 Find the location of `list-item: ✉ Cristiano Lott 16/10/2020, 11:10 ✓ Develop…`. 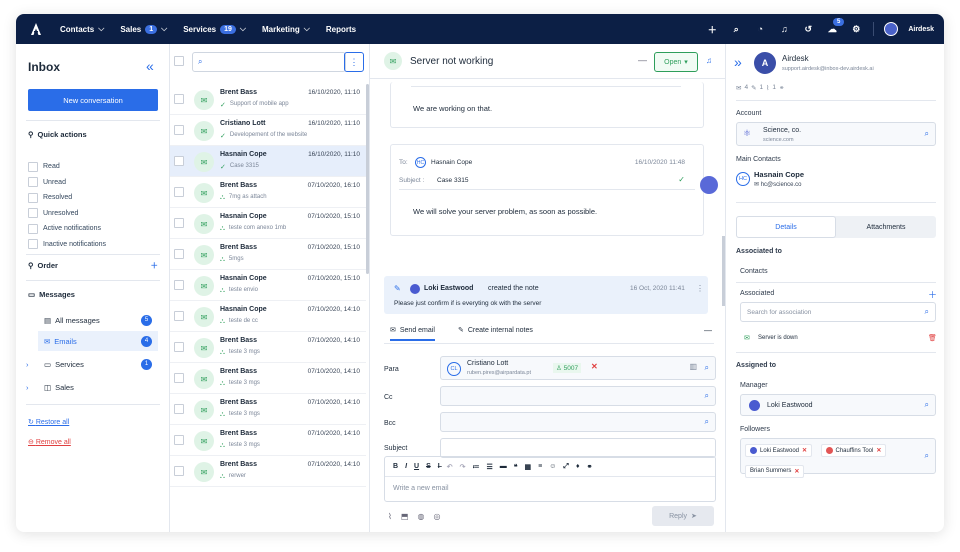

list-item: ✉ Cristiano Lott 16/10/2020, 11:10 ✓ Develop… is located at coordinates (268, 130).